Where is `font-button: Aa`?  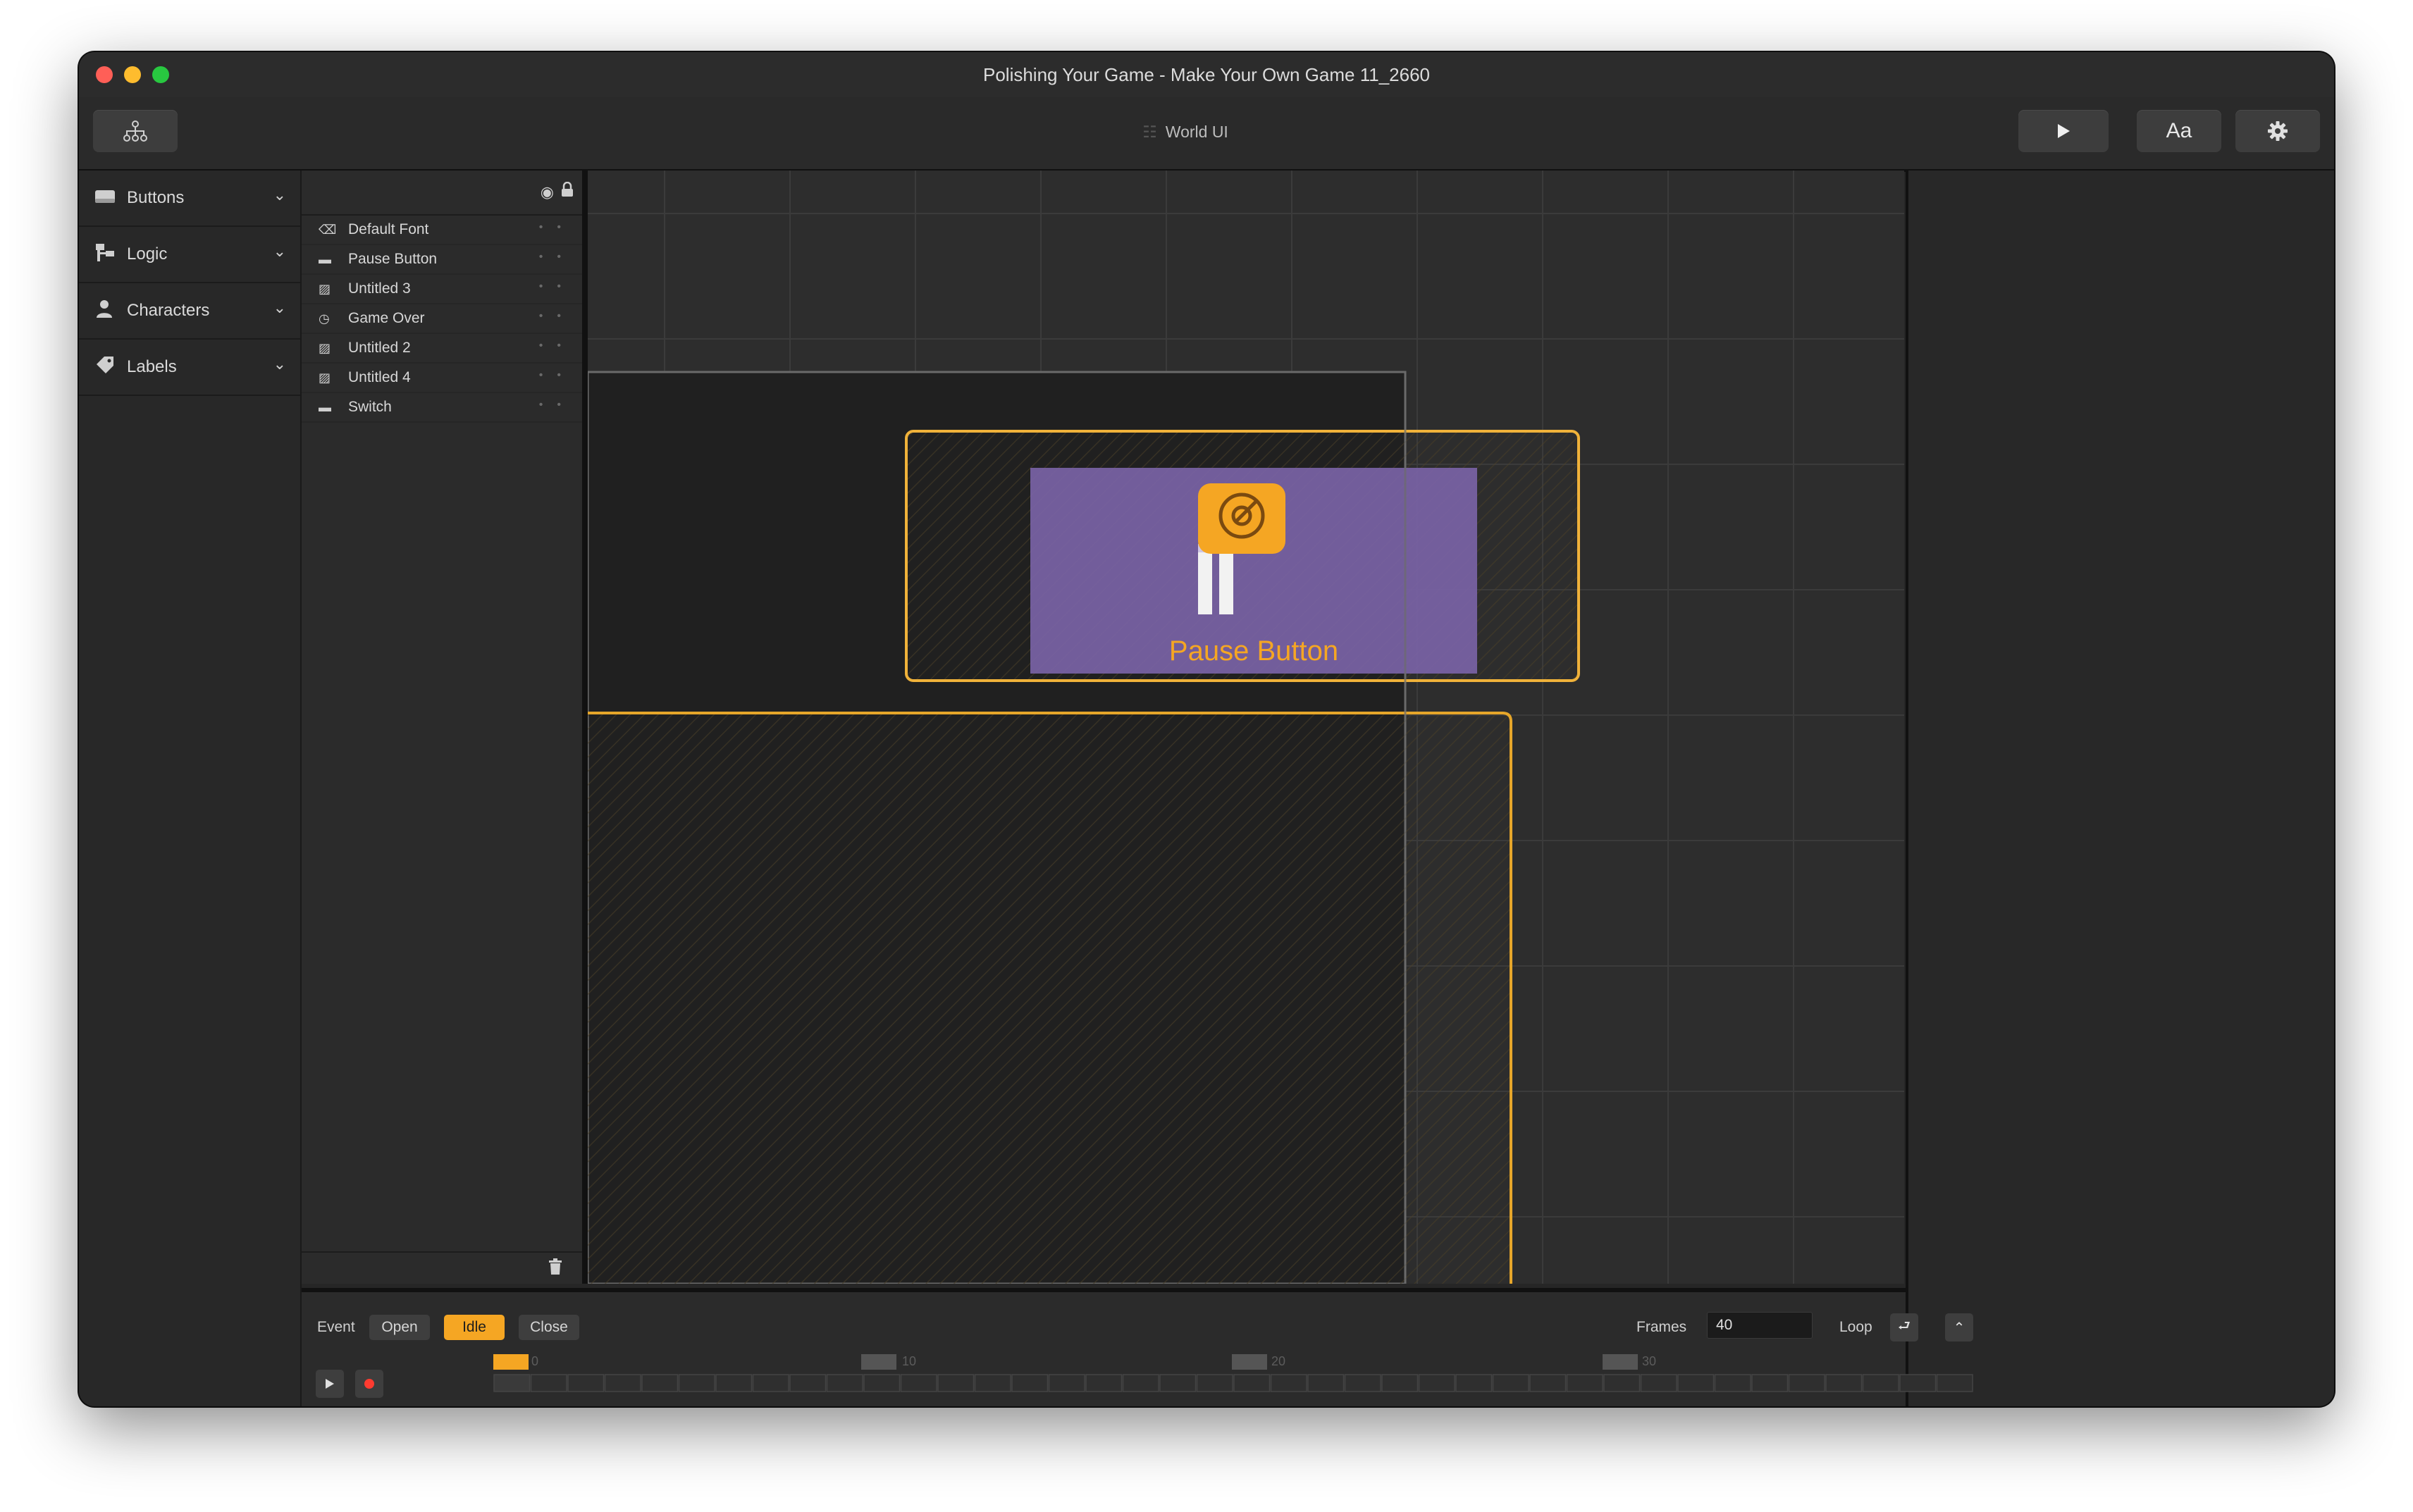 font-button: Aa is located at coordinates (2179, 131).